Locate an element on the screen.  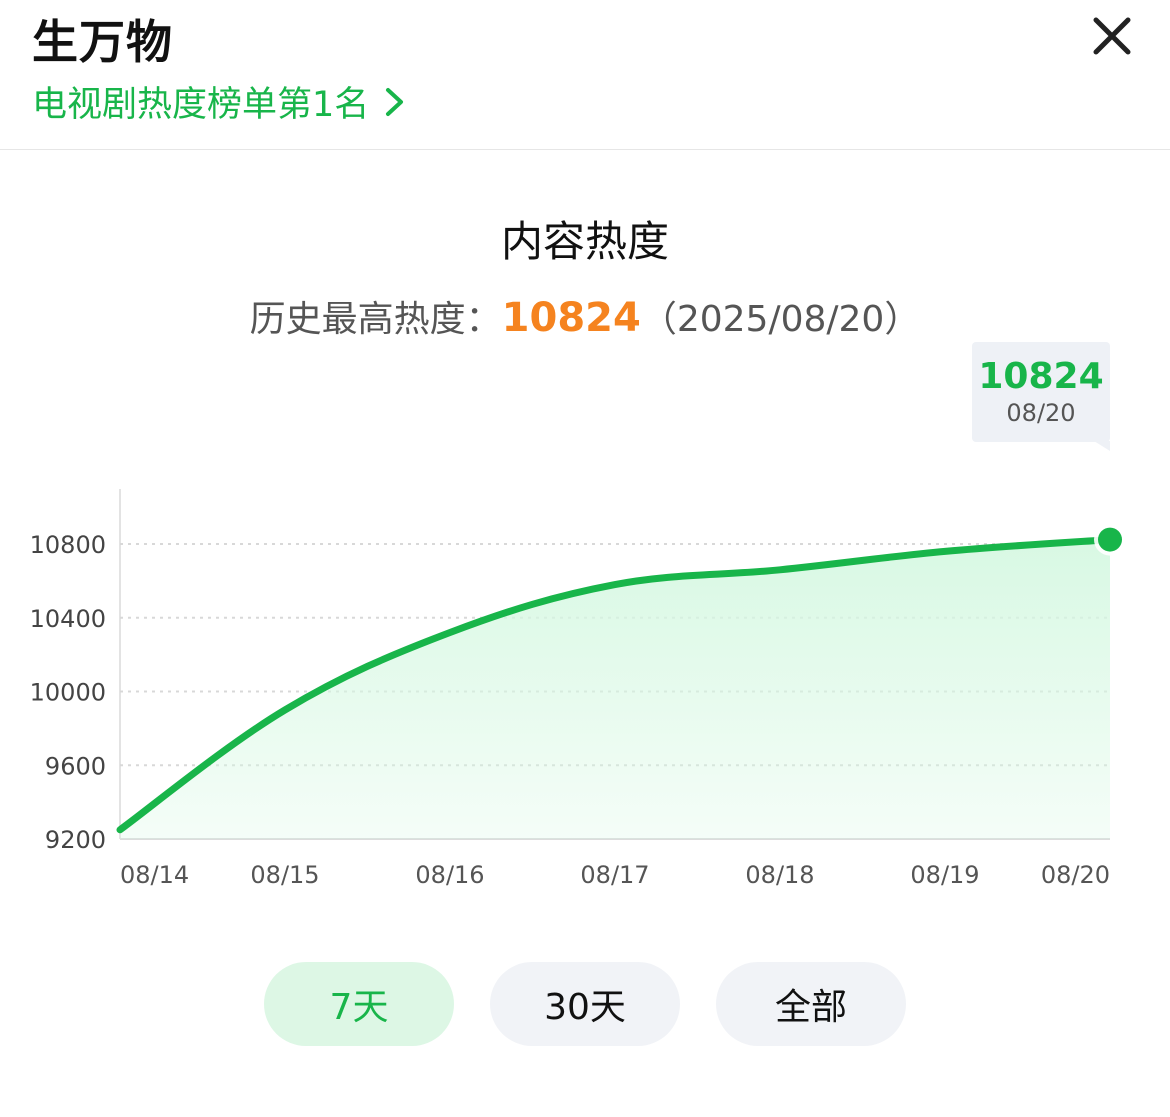
x-tick-label: 08/15 is located at coordinates (284, 875).